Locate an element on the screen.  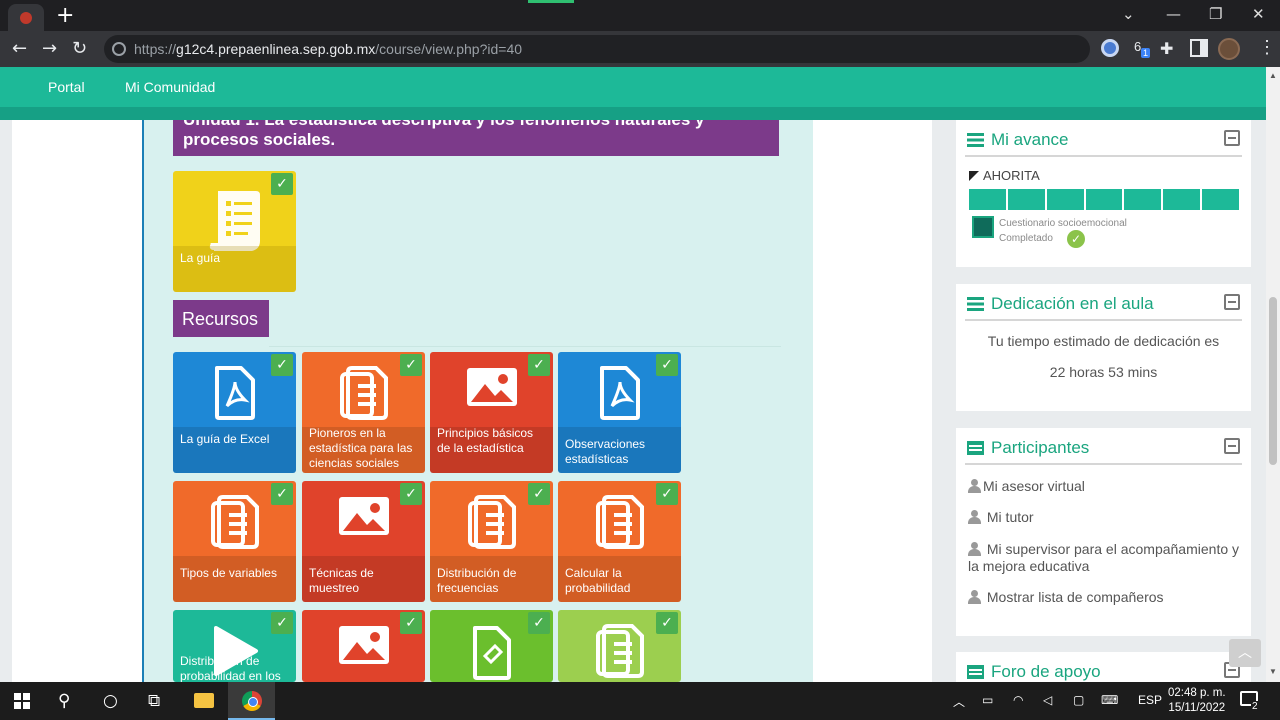
taskbar-clock: 02:48 p. m. 15/11/2022 is located at coordinates (1197, 701).